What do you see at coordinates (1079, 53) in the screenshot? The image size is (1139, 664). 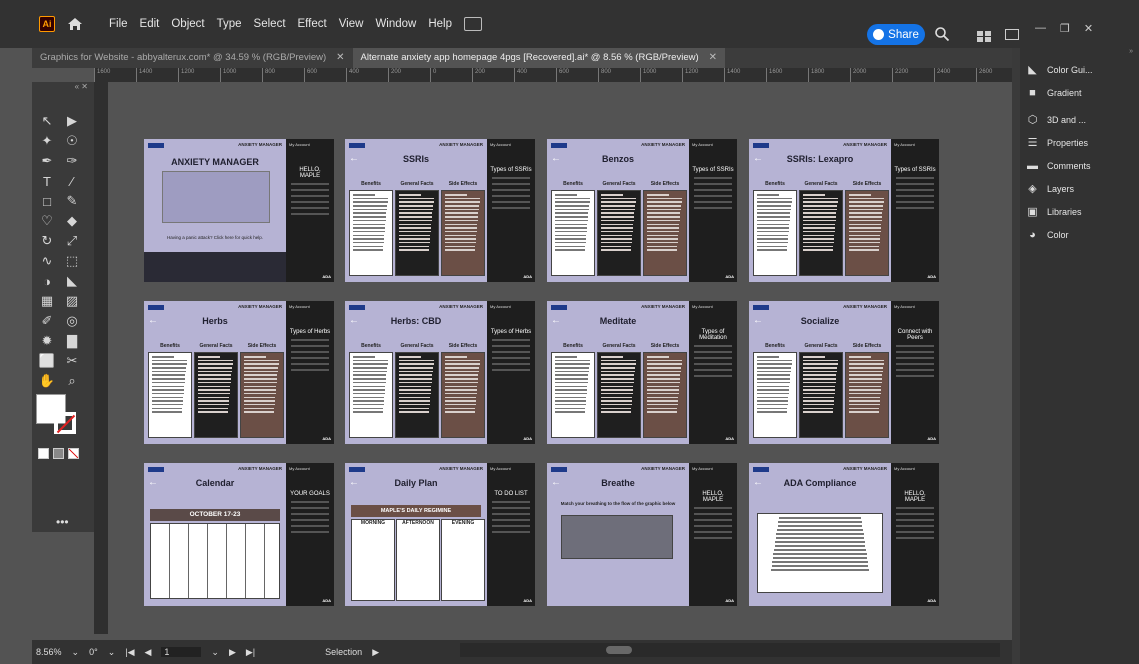 I see `panel-collapse-icon: »` at bounding box center [1079, 53].